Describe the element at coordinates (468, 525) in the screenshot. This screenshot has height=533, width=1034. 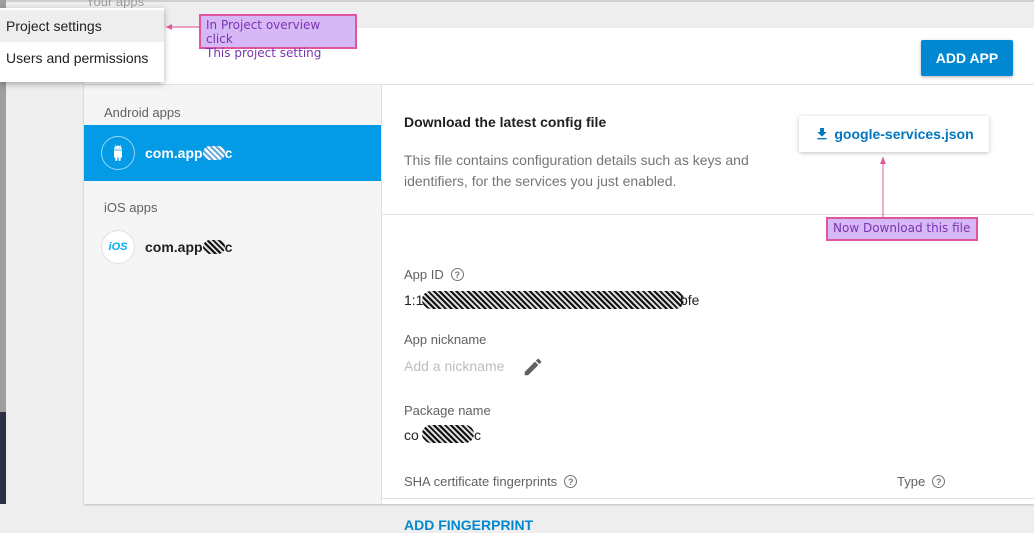
I see `add-fingerprint-button: ADD FINGERPRINT` at that location.